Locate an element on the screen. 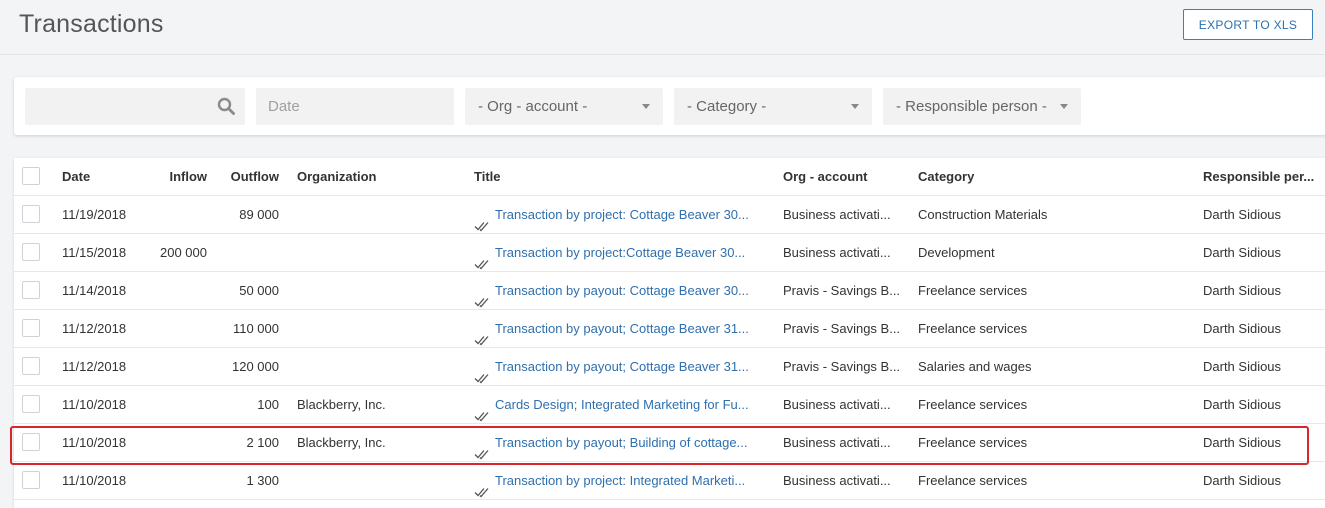 Image resolution: width=1325 pixels, height=508 pixels. column-header-org-account: Org - account is located at coordinates (843, 176).